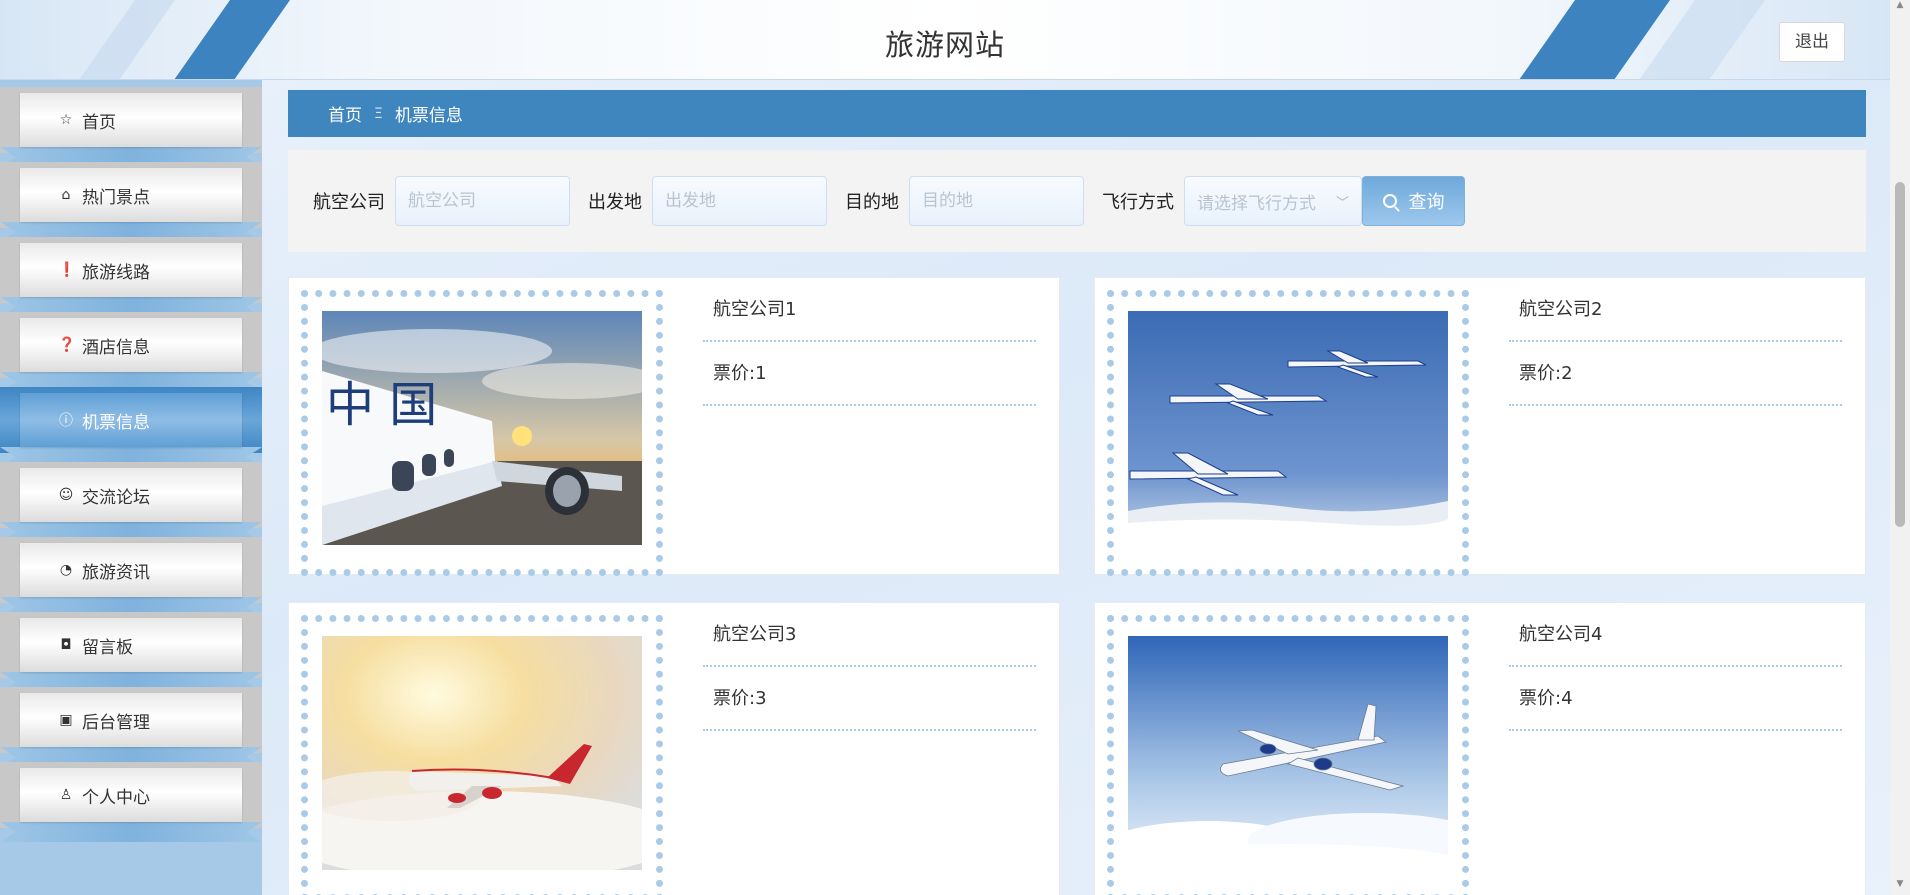 The height and width of the screenshot is (895, 1910). What do you see at coordinates (116, 572) in the screenshot?
I see `sidebar-item-label: 旅游资讯` at bounding box center [116, 572].